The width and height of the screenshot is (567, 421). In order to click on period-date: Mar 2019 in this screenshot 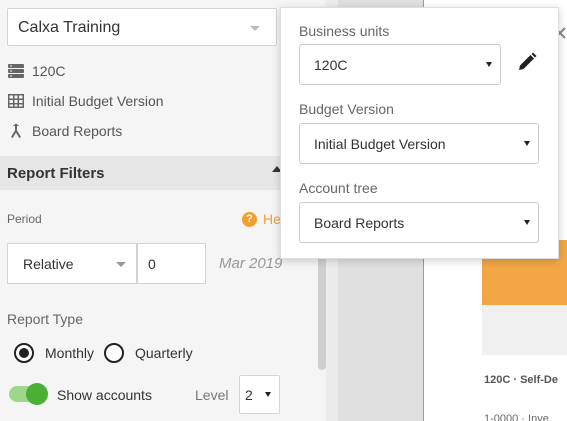, I will do `click(251, 263)`.